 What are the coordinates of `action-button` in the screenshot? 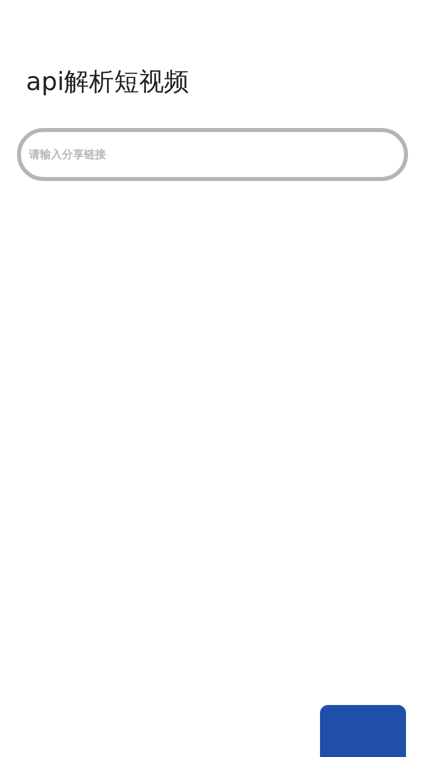 It's located at (363, 731).